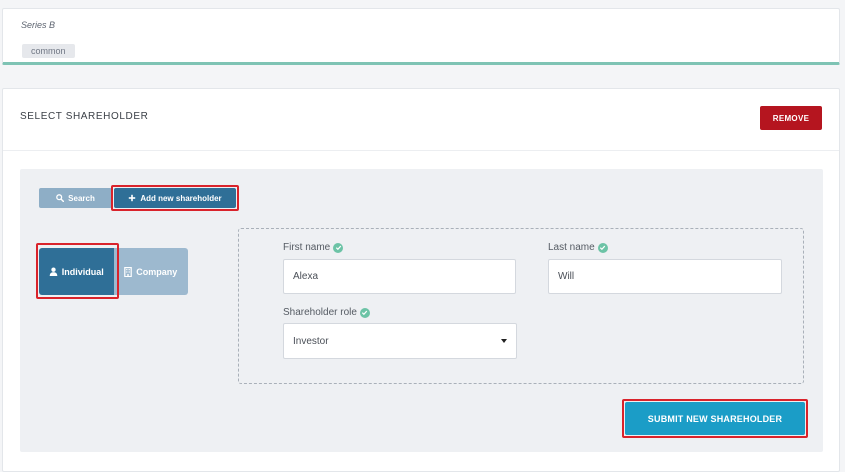 This screenshot has width=845, height=472. I want to click on card-header: SELECT SHAREHOLDER REMOVE, so click(421, 120).